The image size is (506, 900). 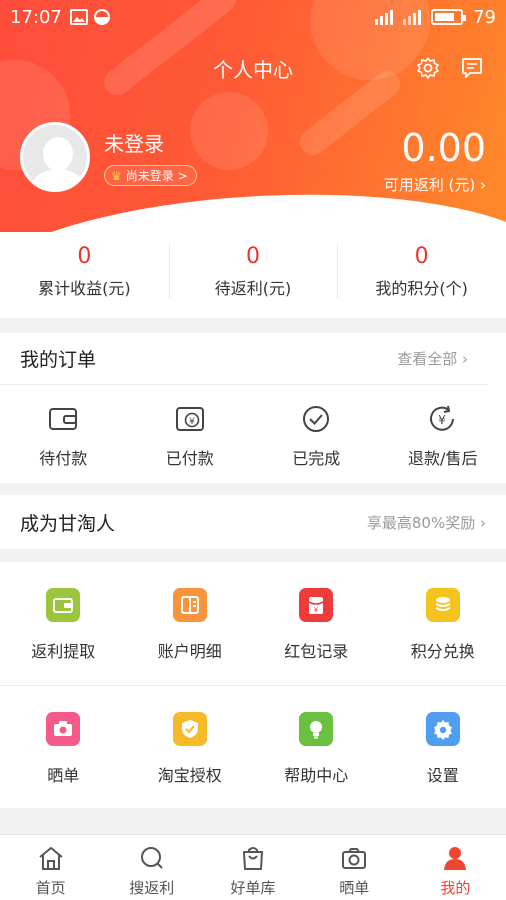 What do you see at coordinates (449, 17) in the screenshot?
I see `battery-icon` at bounding box center [449, 17].